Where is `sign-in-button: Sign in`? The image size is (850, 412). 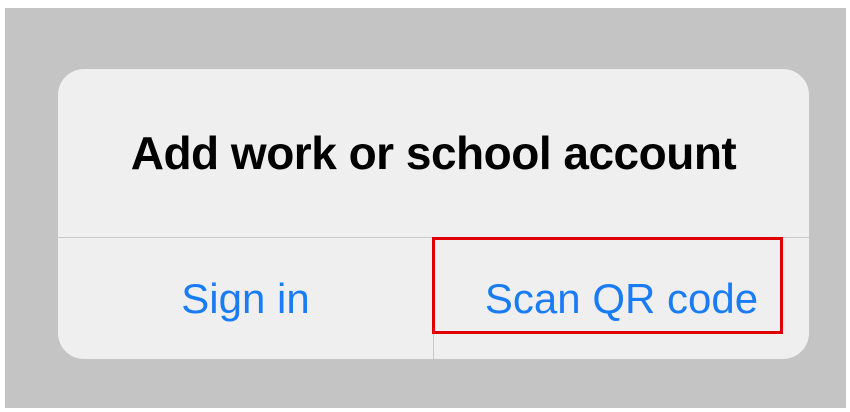 sign-in-button: Sign in is located at coordinates (245, 298).